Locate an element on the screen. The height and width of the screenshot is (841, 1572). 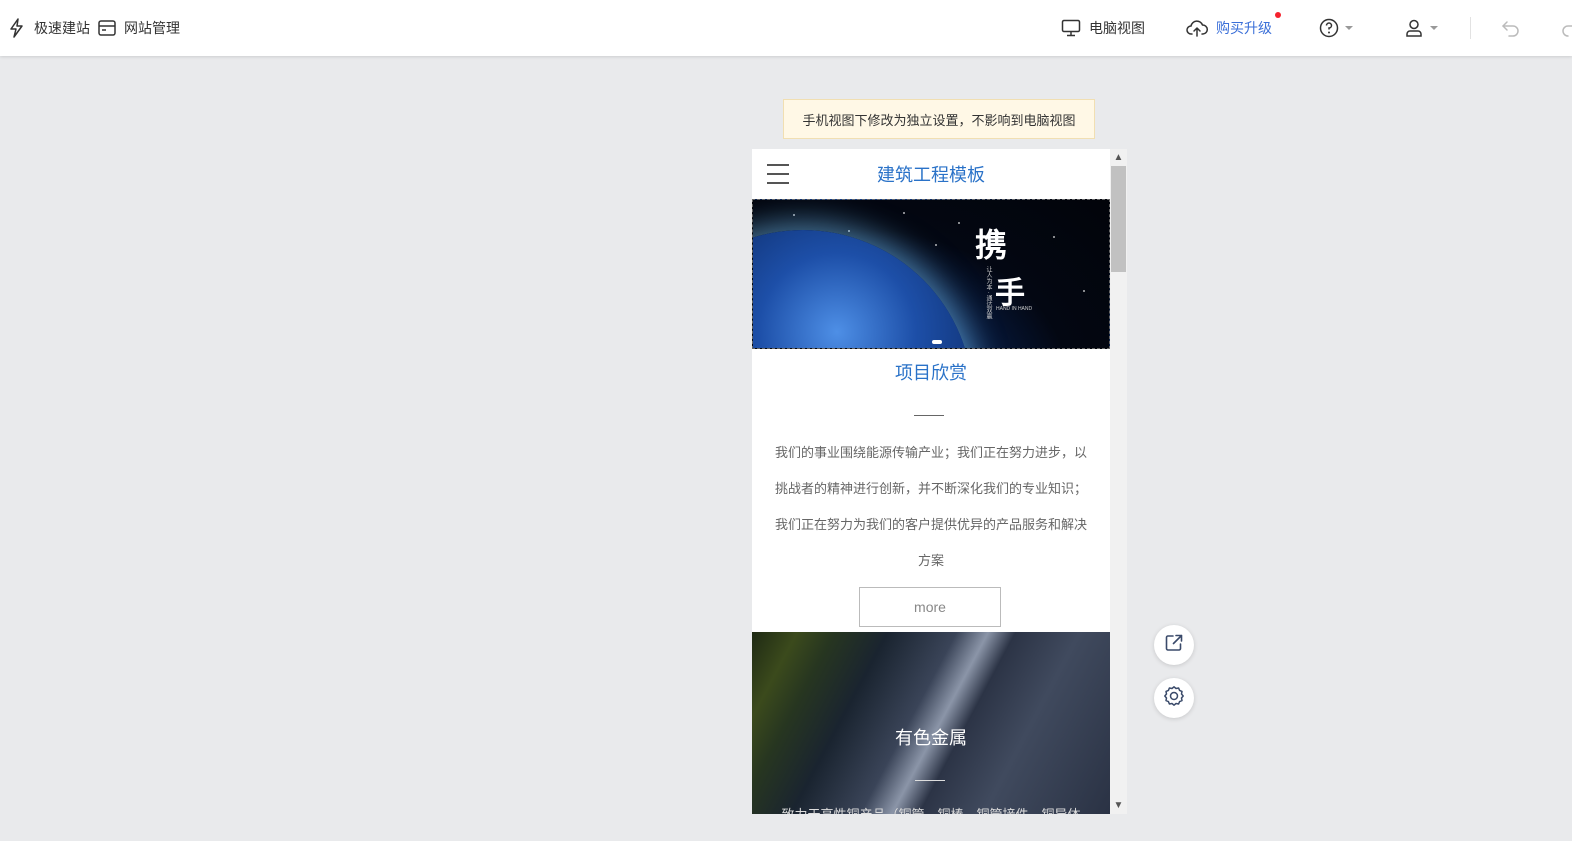
quick-build-button: 极速建站 is located at coordinates (49, 28).